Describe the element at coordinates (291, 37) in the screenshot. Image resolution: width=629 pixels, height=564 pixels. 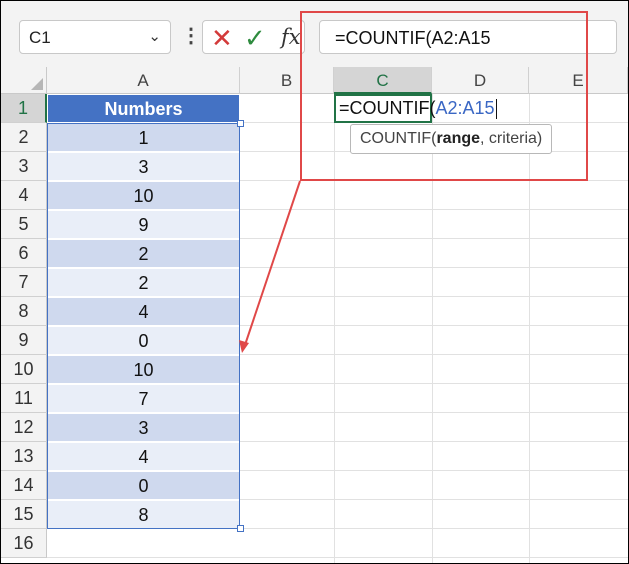
I see `insert-function-icon: fx` at that location.